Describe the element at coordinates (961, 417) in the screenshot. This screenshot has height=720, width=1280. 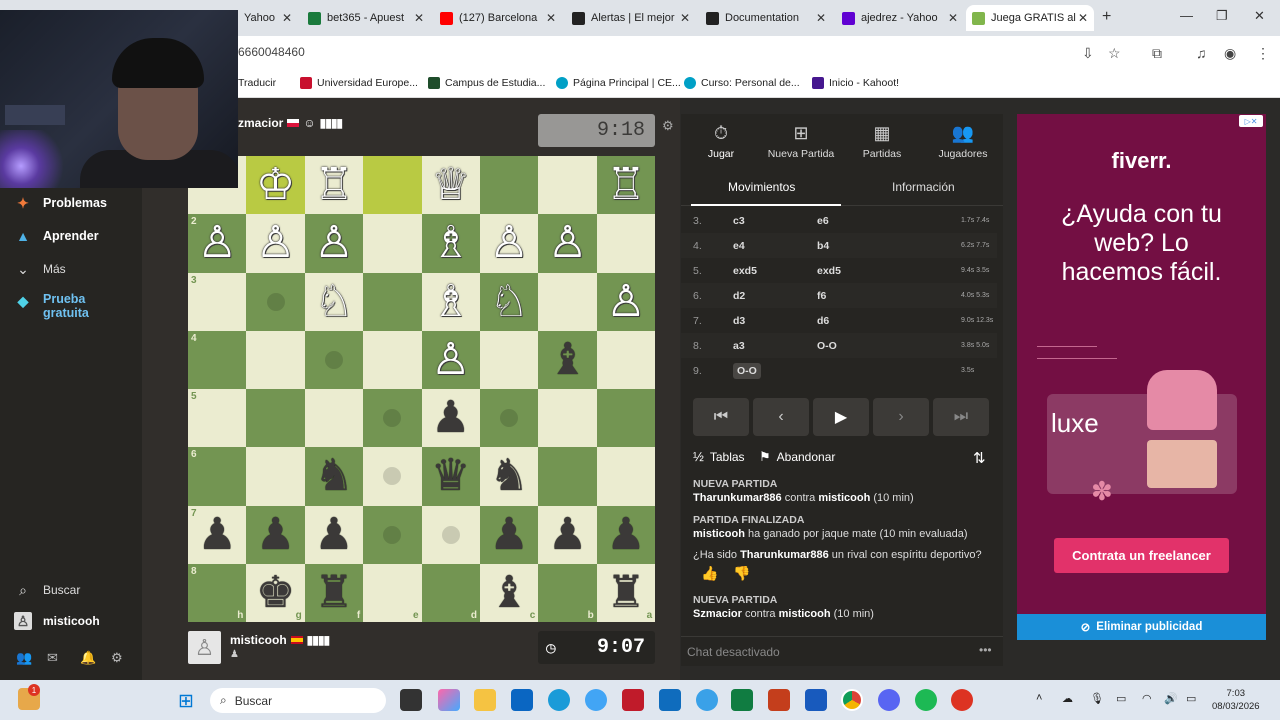
I see `last-move-button: ⏭` at that location.